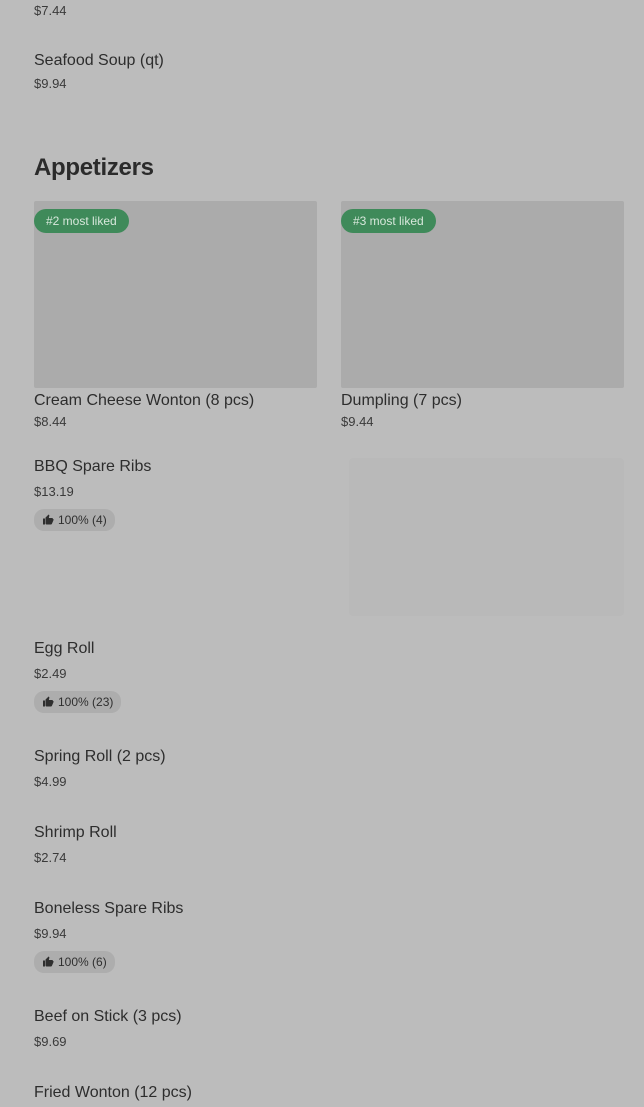  Describe the element at coordinates (50, 421) in the screenshot. I see `menu-item-price: $8.44` at that location.